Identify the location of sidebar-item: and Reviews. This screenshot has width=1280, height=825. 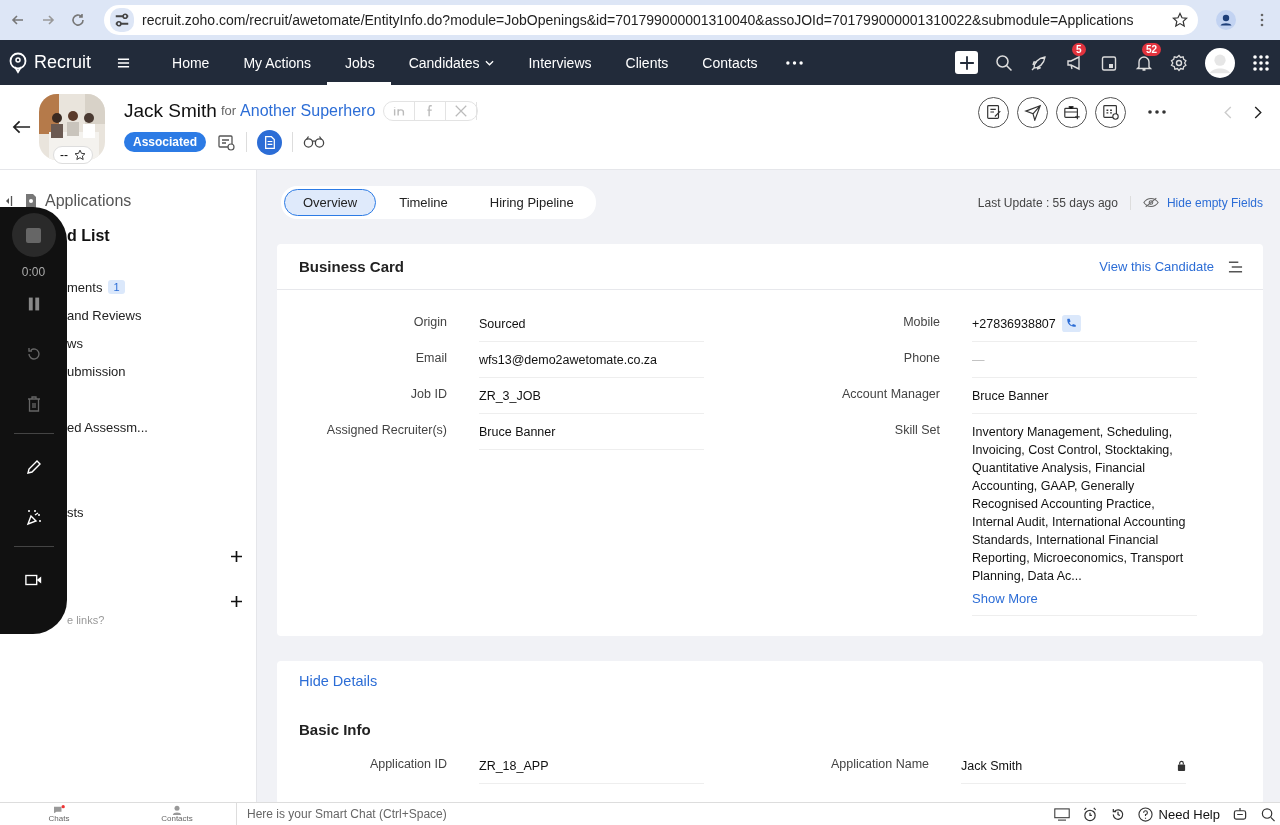
(104, 315).